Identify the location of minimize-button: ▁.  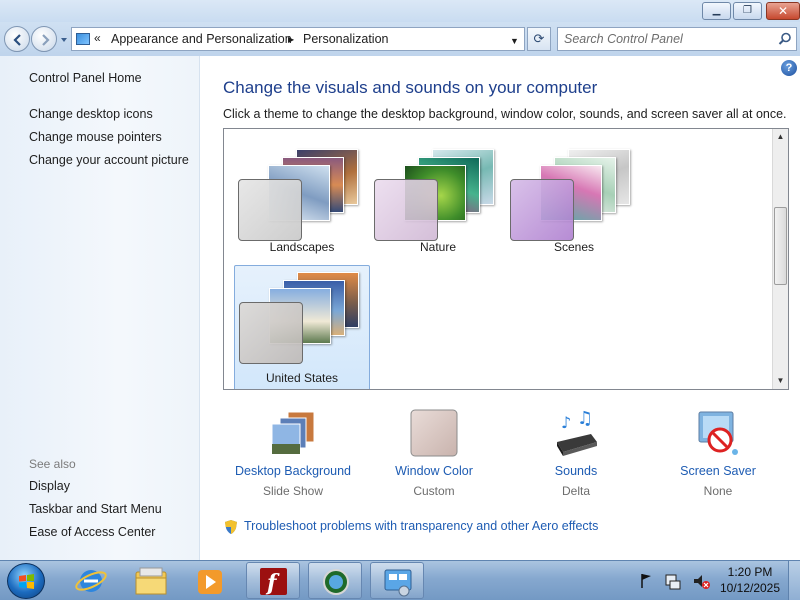
(716, 11).